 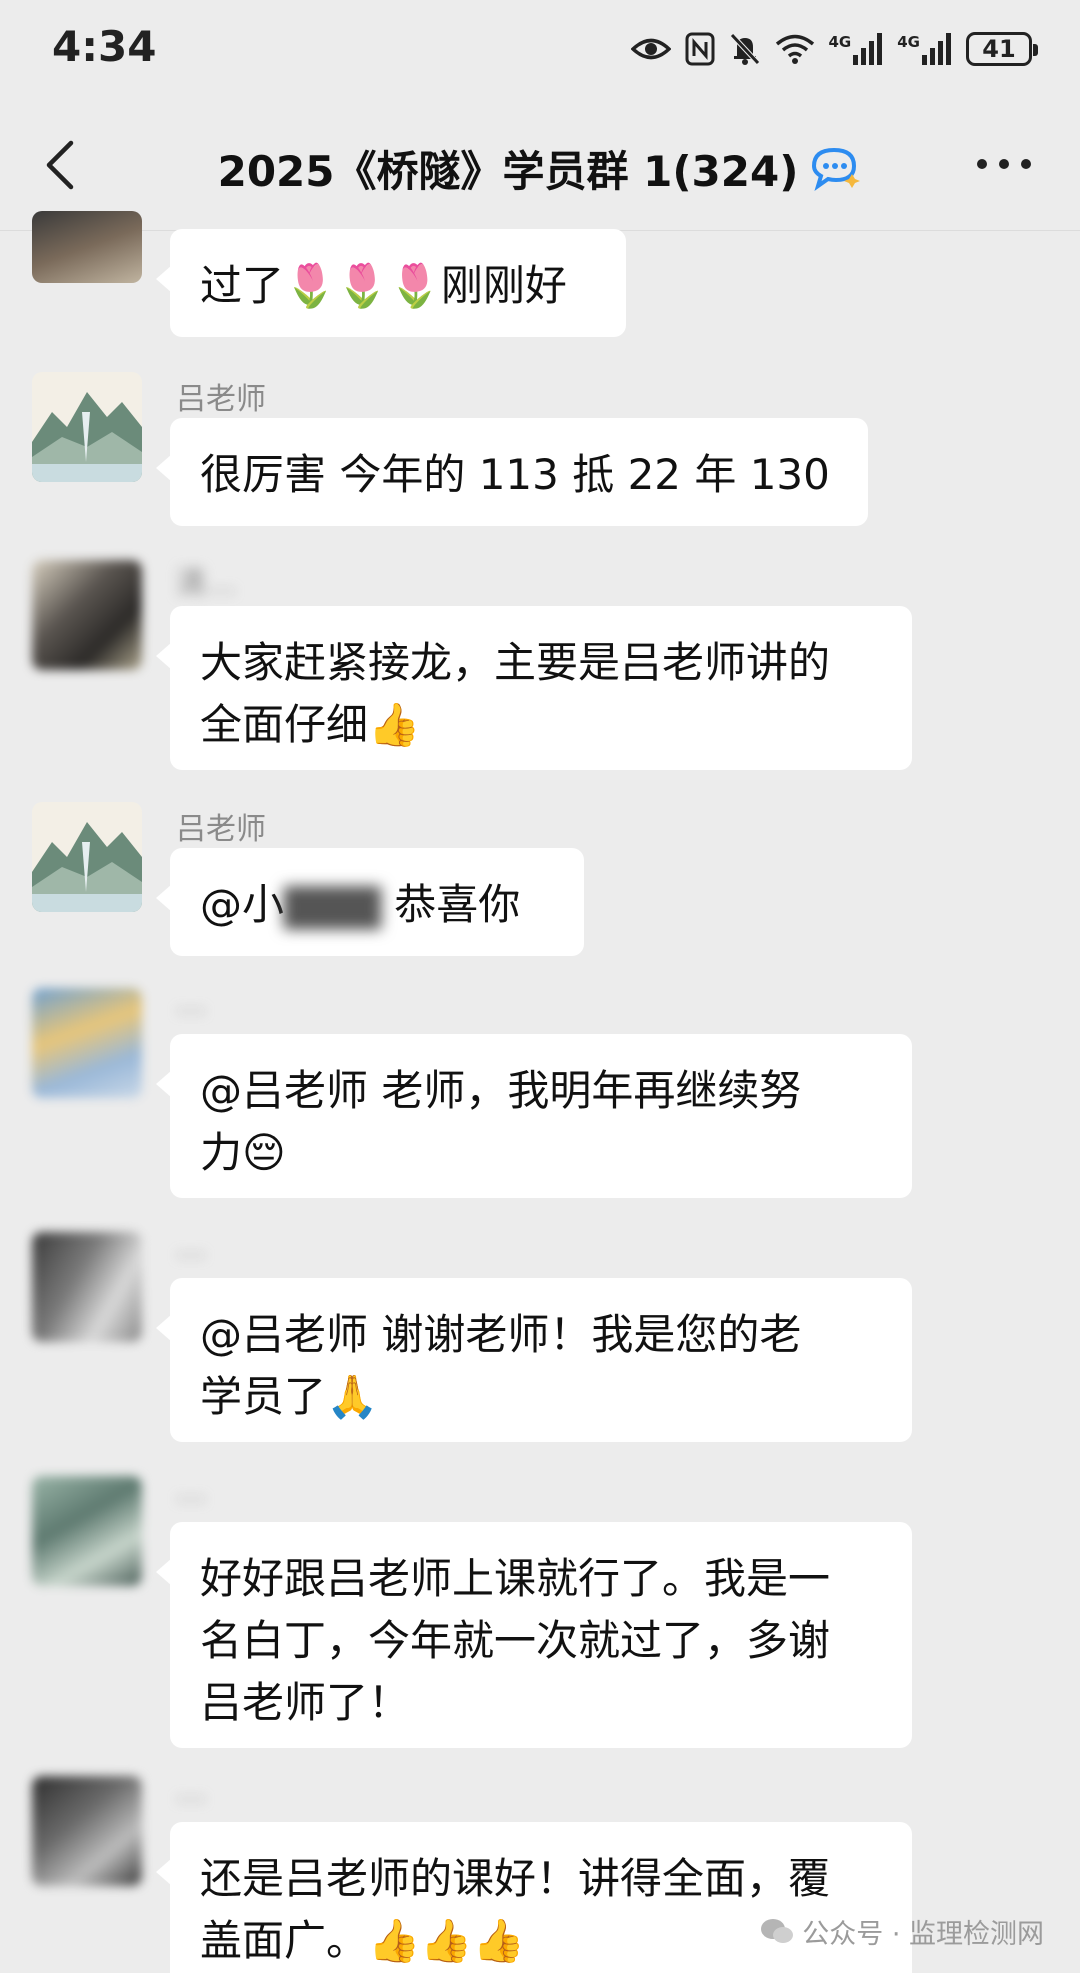 What do you see at coordinates (699, 49) in the screenshot?
I see `nfc-icon` at bounding box center [699, 49].